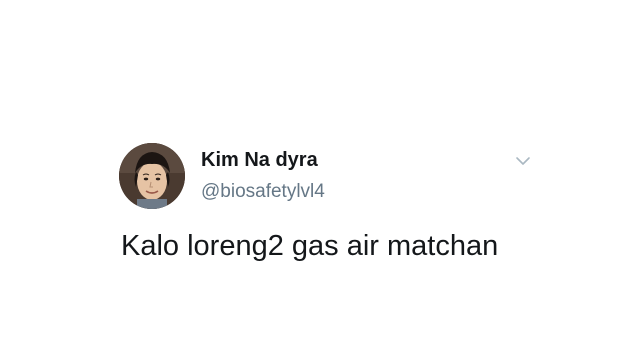  I want to click on user-handle: @biosafetylvl4, so click(263, 192).